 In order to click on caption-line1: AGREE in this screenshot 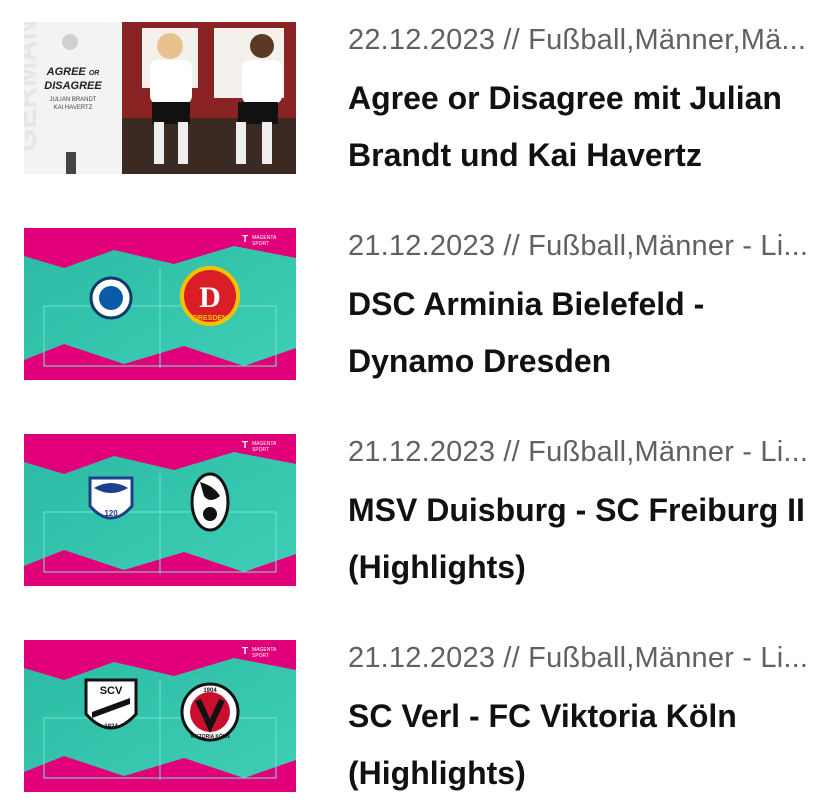, I will do `click(66, 72)`.